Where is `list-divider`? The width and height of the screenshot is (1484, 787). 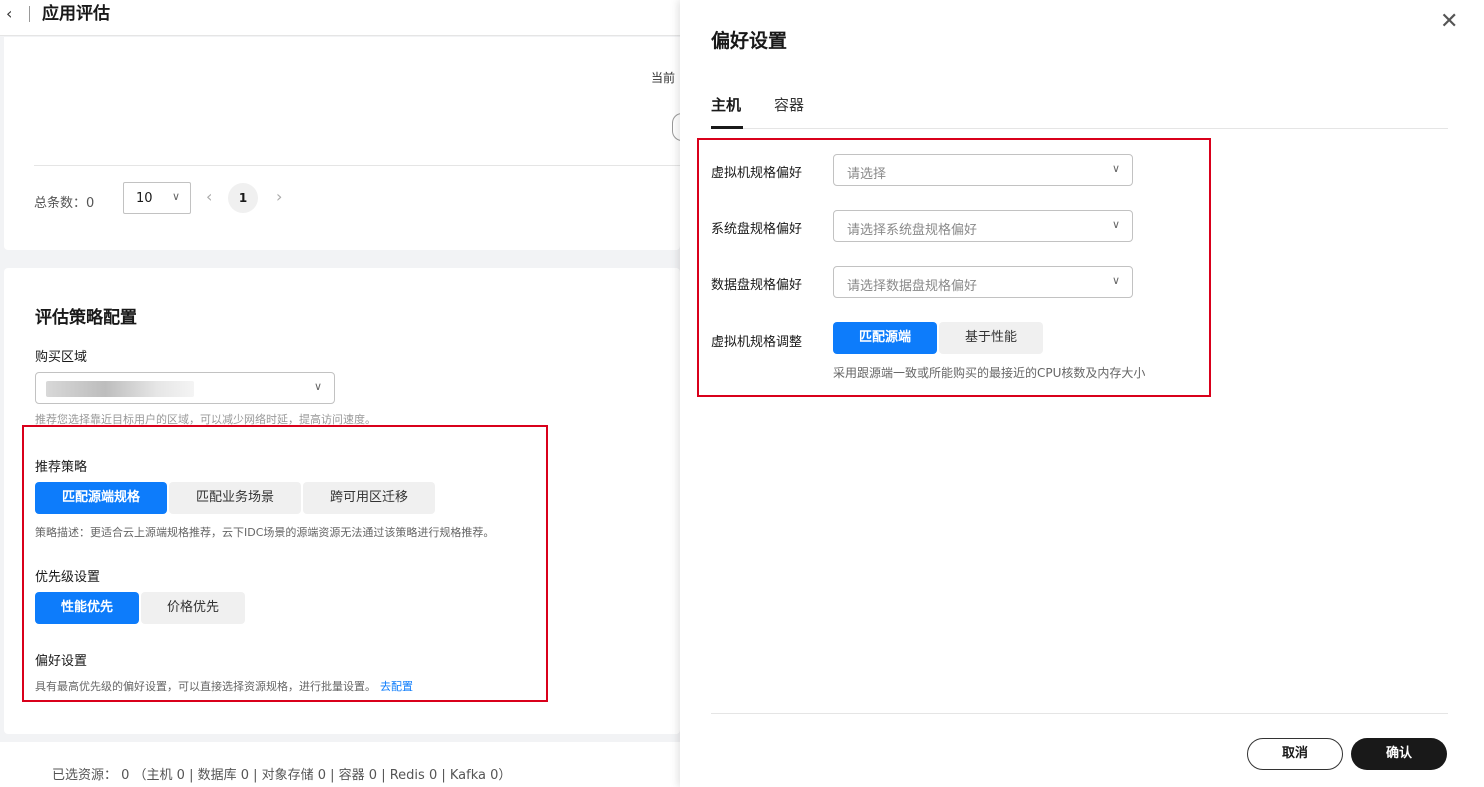
list-divider is located at coordinates (359, 165).